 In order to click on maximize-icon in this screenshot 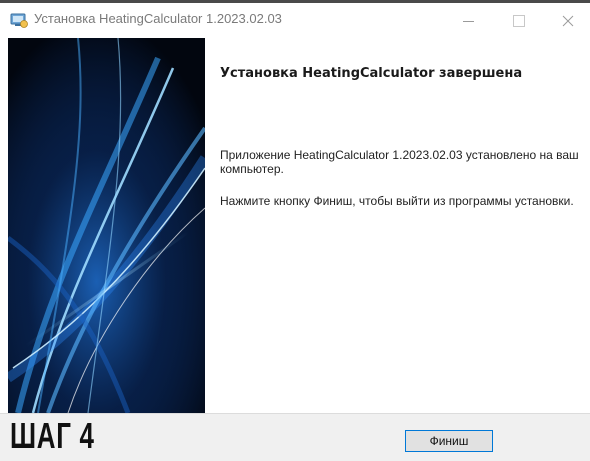, I will do `click(519, 21)`.